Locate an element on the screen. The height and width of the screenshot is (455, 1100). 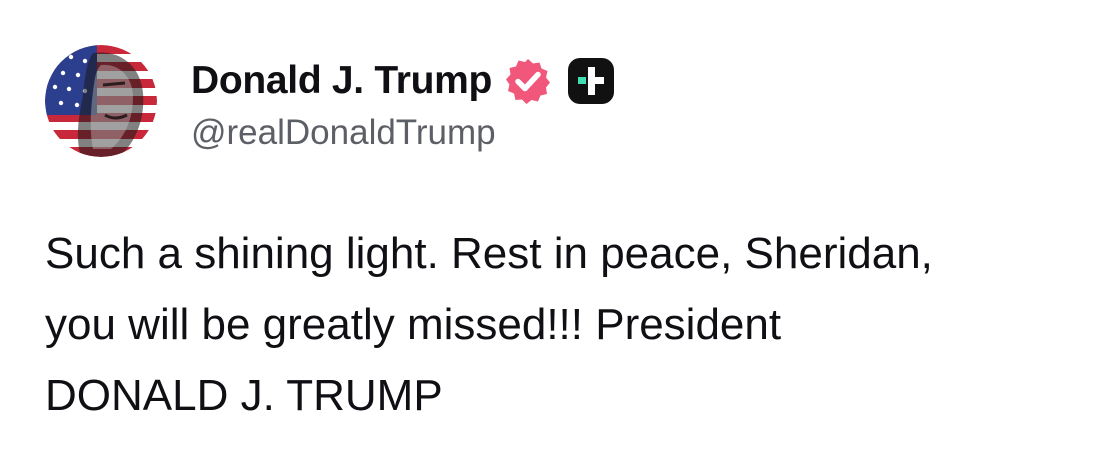
flag-portrait-avatar-icon is located at coordinates (101, 101).